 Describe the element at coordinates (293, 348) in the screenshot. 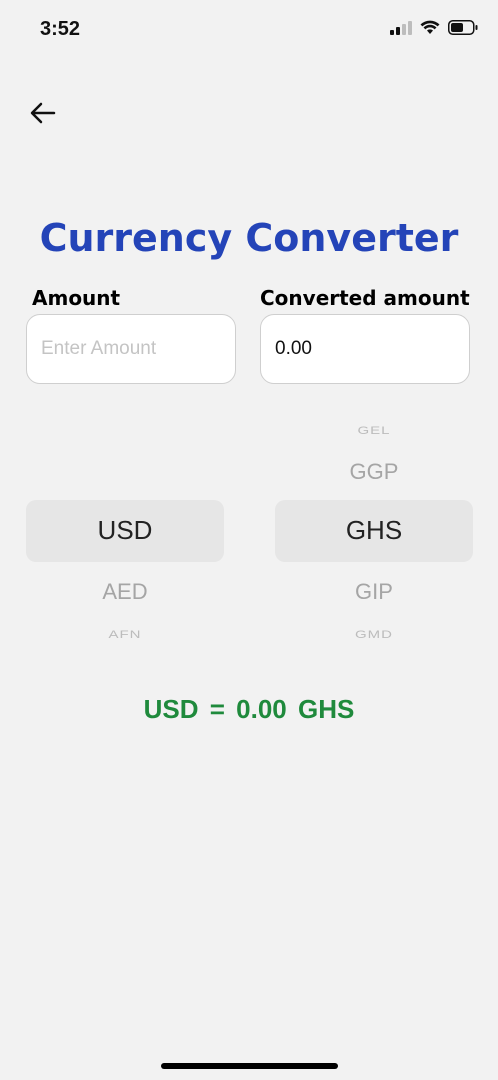

I see `converted-amount-value: 0.00` at that location.